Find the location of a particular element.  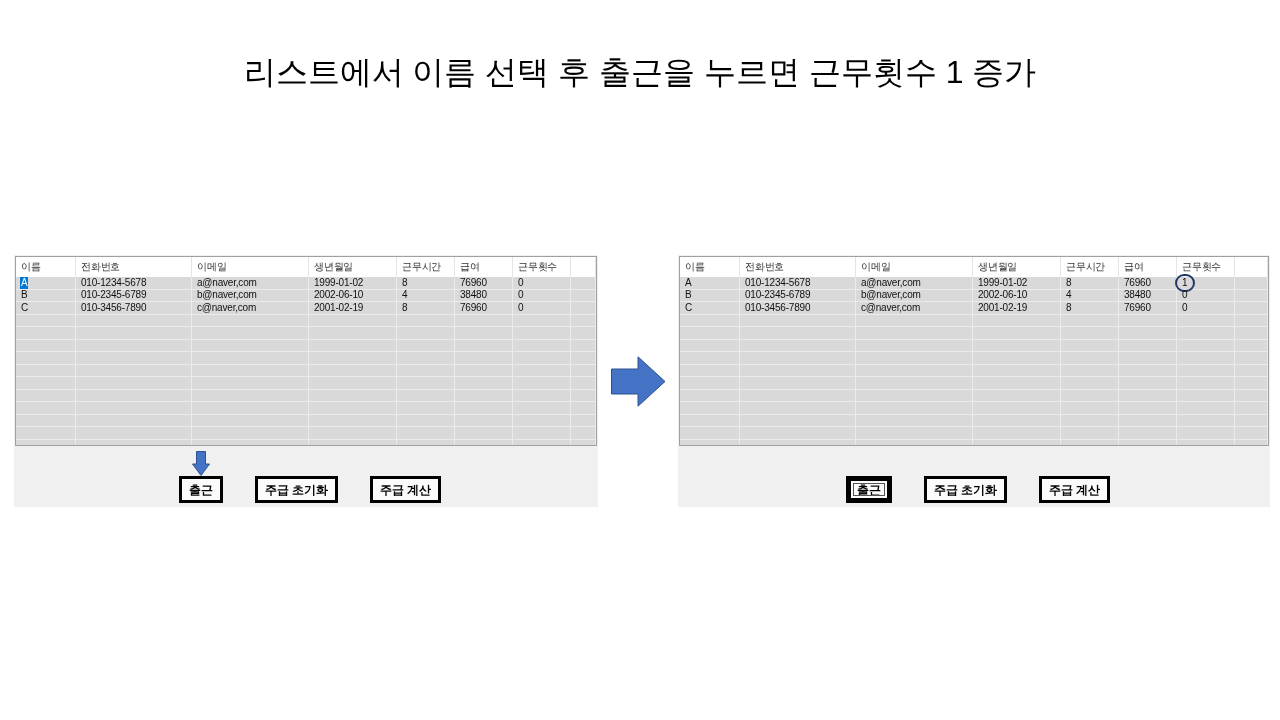

right-arrow-icon is located at coordinates (638, 381).